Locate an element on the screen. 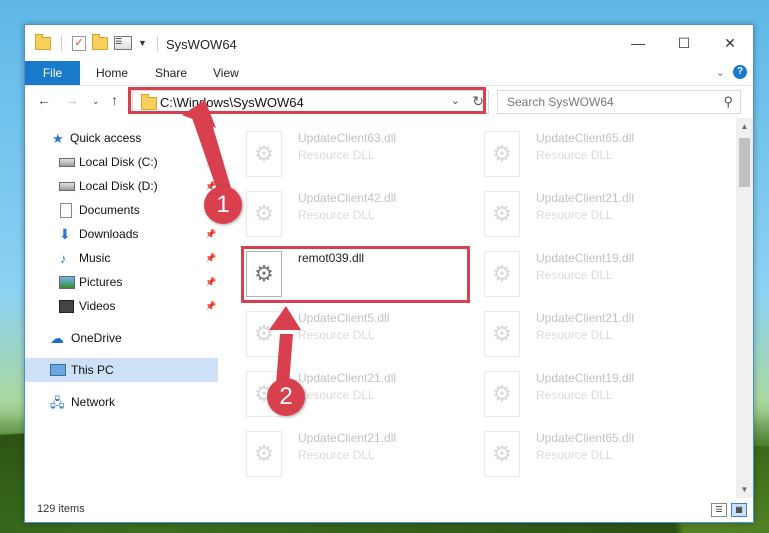 Image resolution: width=769 pixels, height=533 pixels. sidebar-item-network: 🖧 Network is located at coordinates (121, 402).